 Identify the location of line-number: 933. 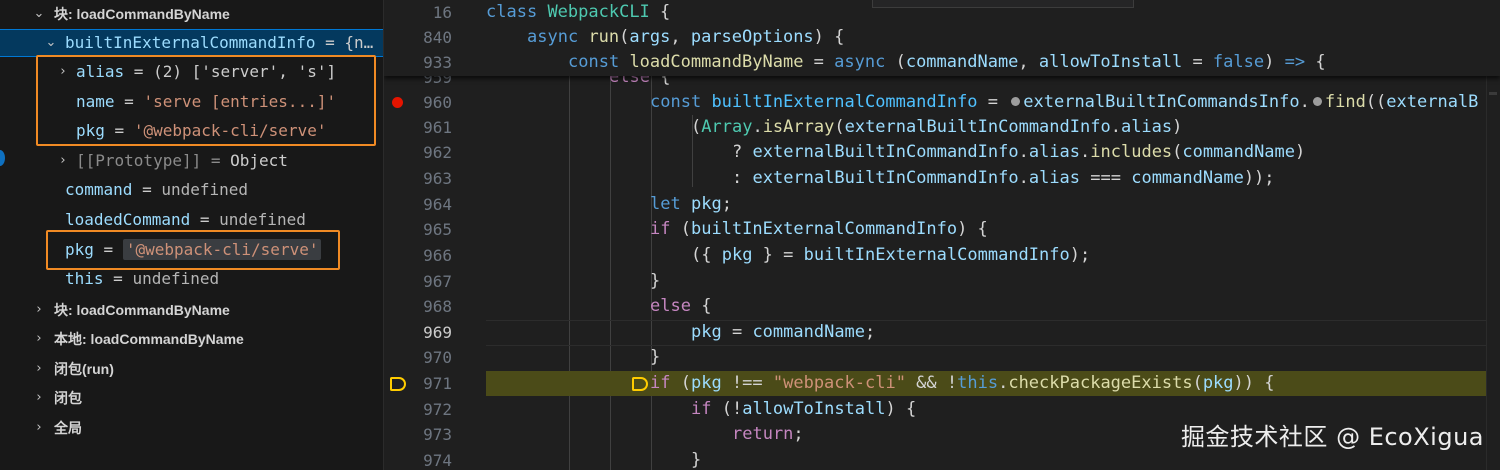
(437, 62).